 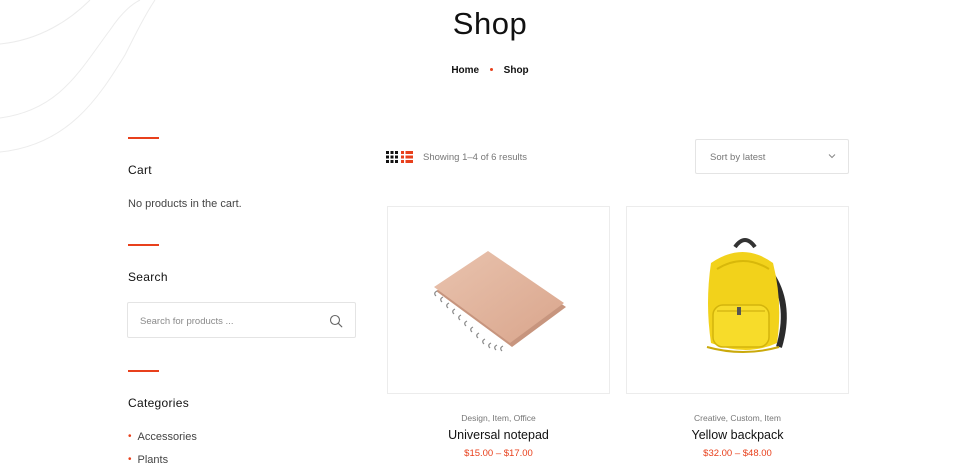 I want to click on results-count: Showing 1–4 of 6 results, so click(x=475, y=157).